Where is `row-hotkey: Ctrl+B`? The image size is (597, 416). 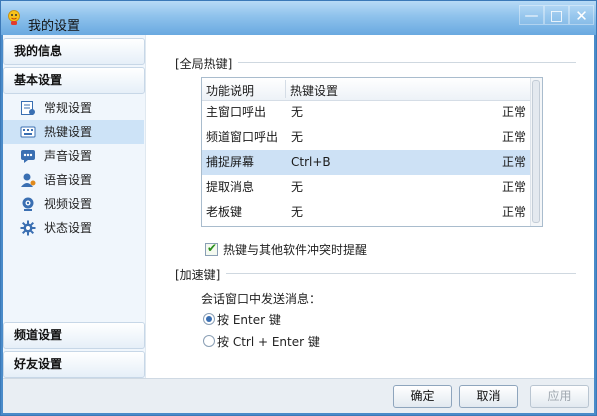
row-hotkey: Ctrl+B is located at coordinates (311, 162).